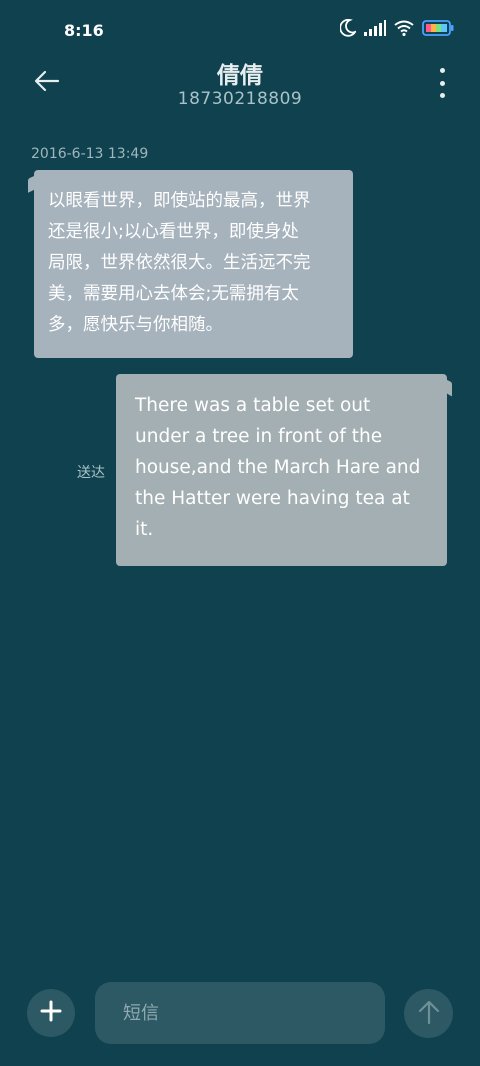 The height and width of the screenshot is (1066, 480). Describe the element at coordinates (240, 99) in the screenshot. I see `contact-number: 18730218809` at that location.